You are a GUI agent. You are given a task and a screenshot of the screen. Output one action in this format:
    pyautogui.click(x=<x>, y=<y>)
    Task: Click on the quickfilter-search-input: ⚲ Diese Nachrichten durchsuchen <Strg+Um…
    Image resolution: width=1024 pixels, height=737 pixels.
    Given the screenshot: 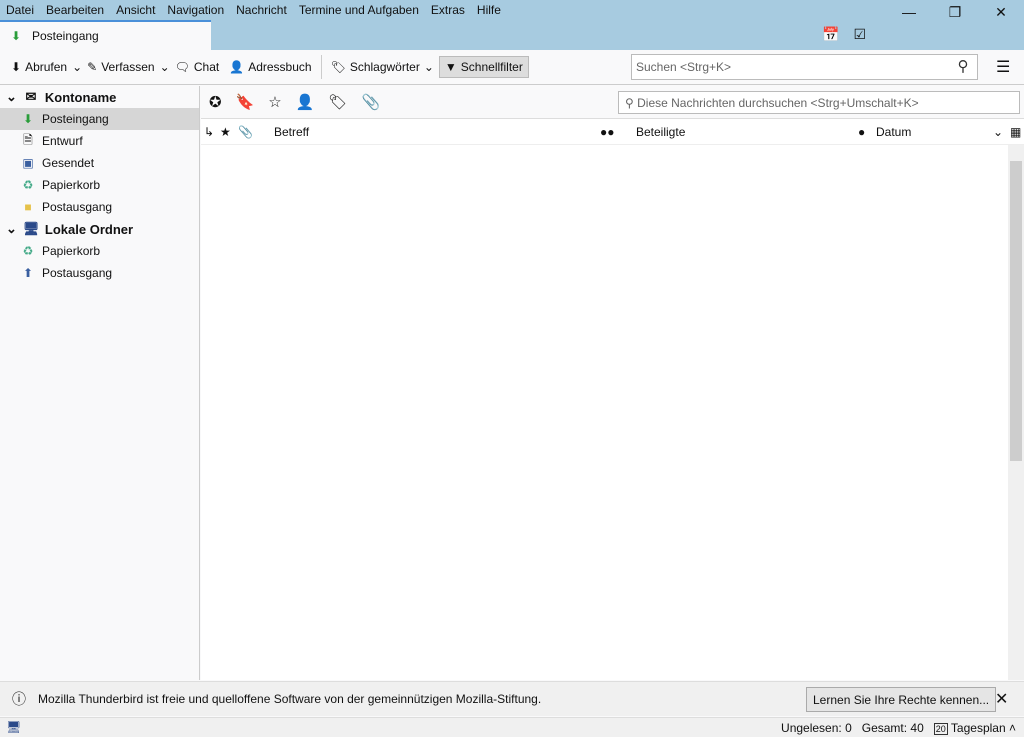 What is the action you would take?
    pyautogui.click(x=819, y=102)
    